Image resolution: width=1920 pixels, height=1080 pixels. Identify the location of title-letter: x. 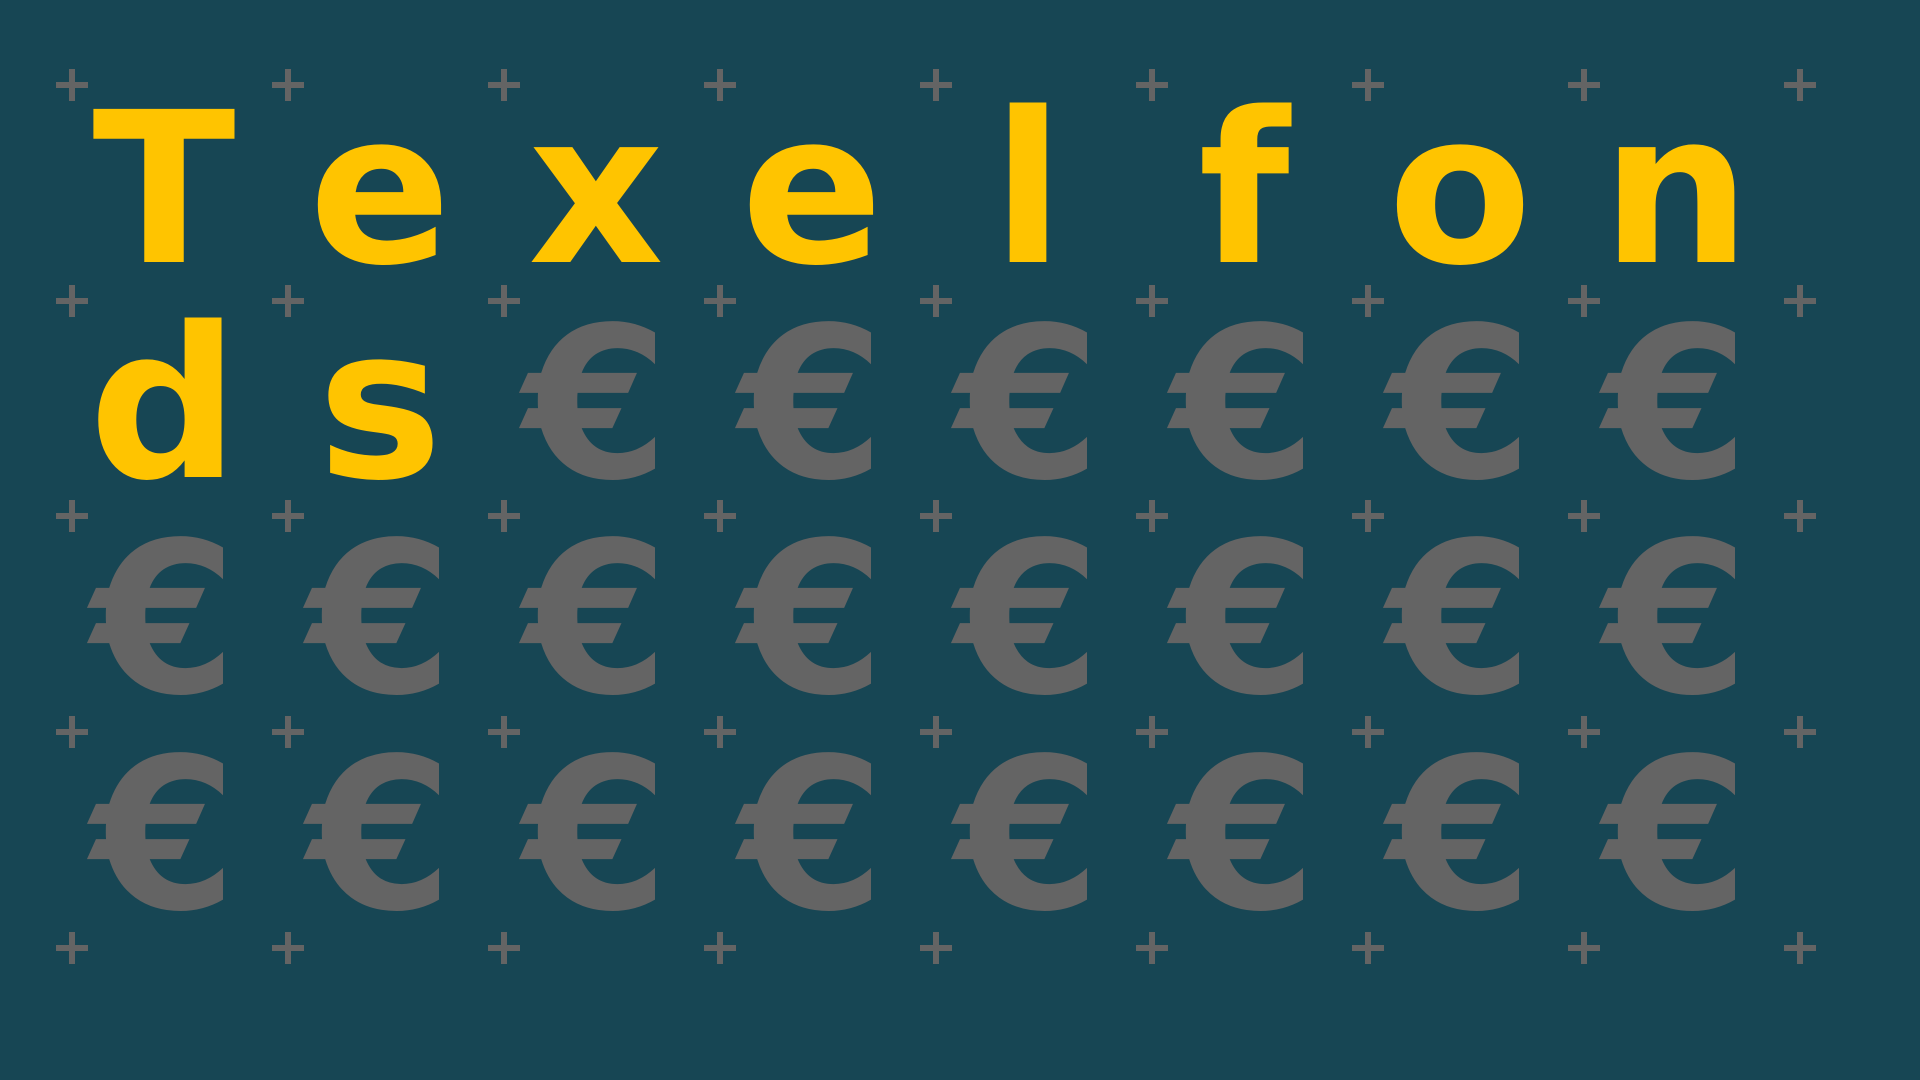
(596, 189).